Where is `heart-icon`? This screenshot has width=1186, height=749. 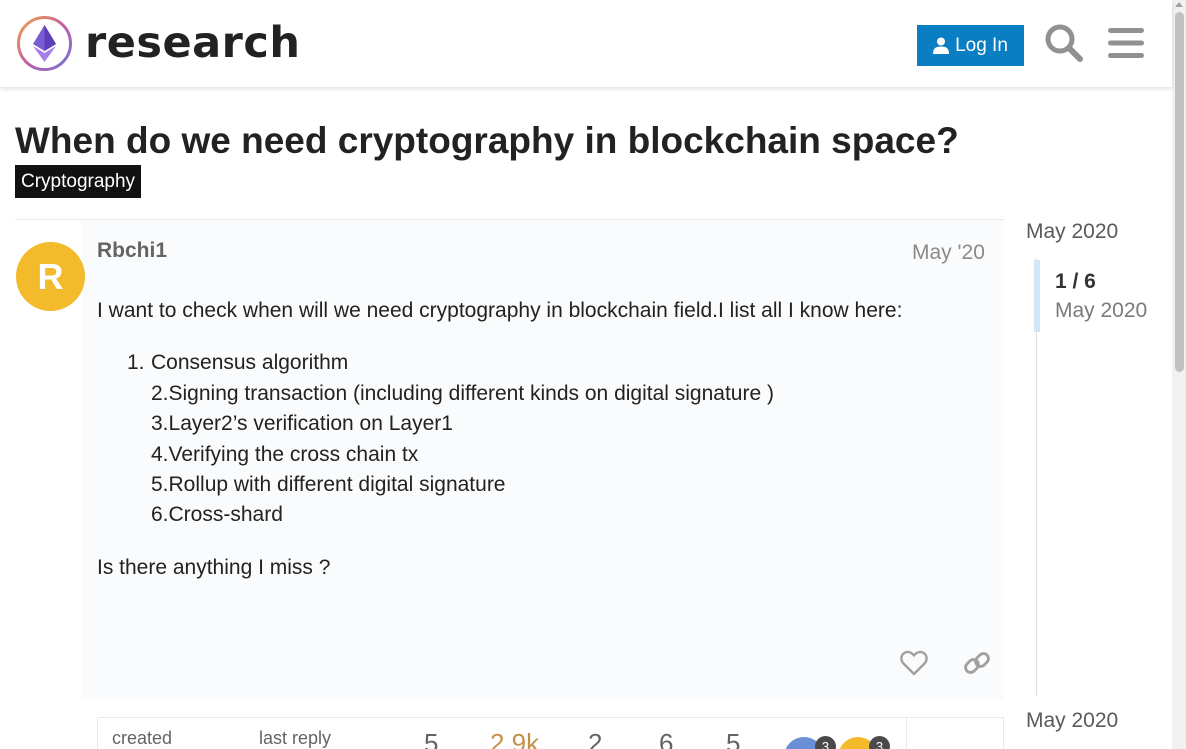
heart-icon is located at coordinates (914, 663).